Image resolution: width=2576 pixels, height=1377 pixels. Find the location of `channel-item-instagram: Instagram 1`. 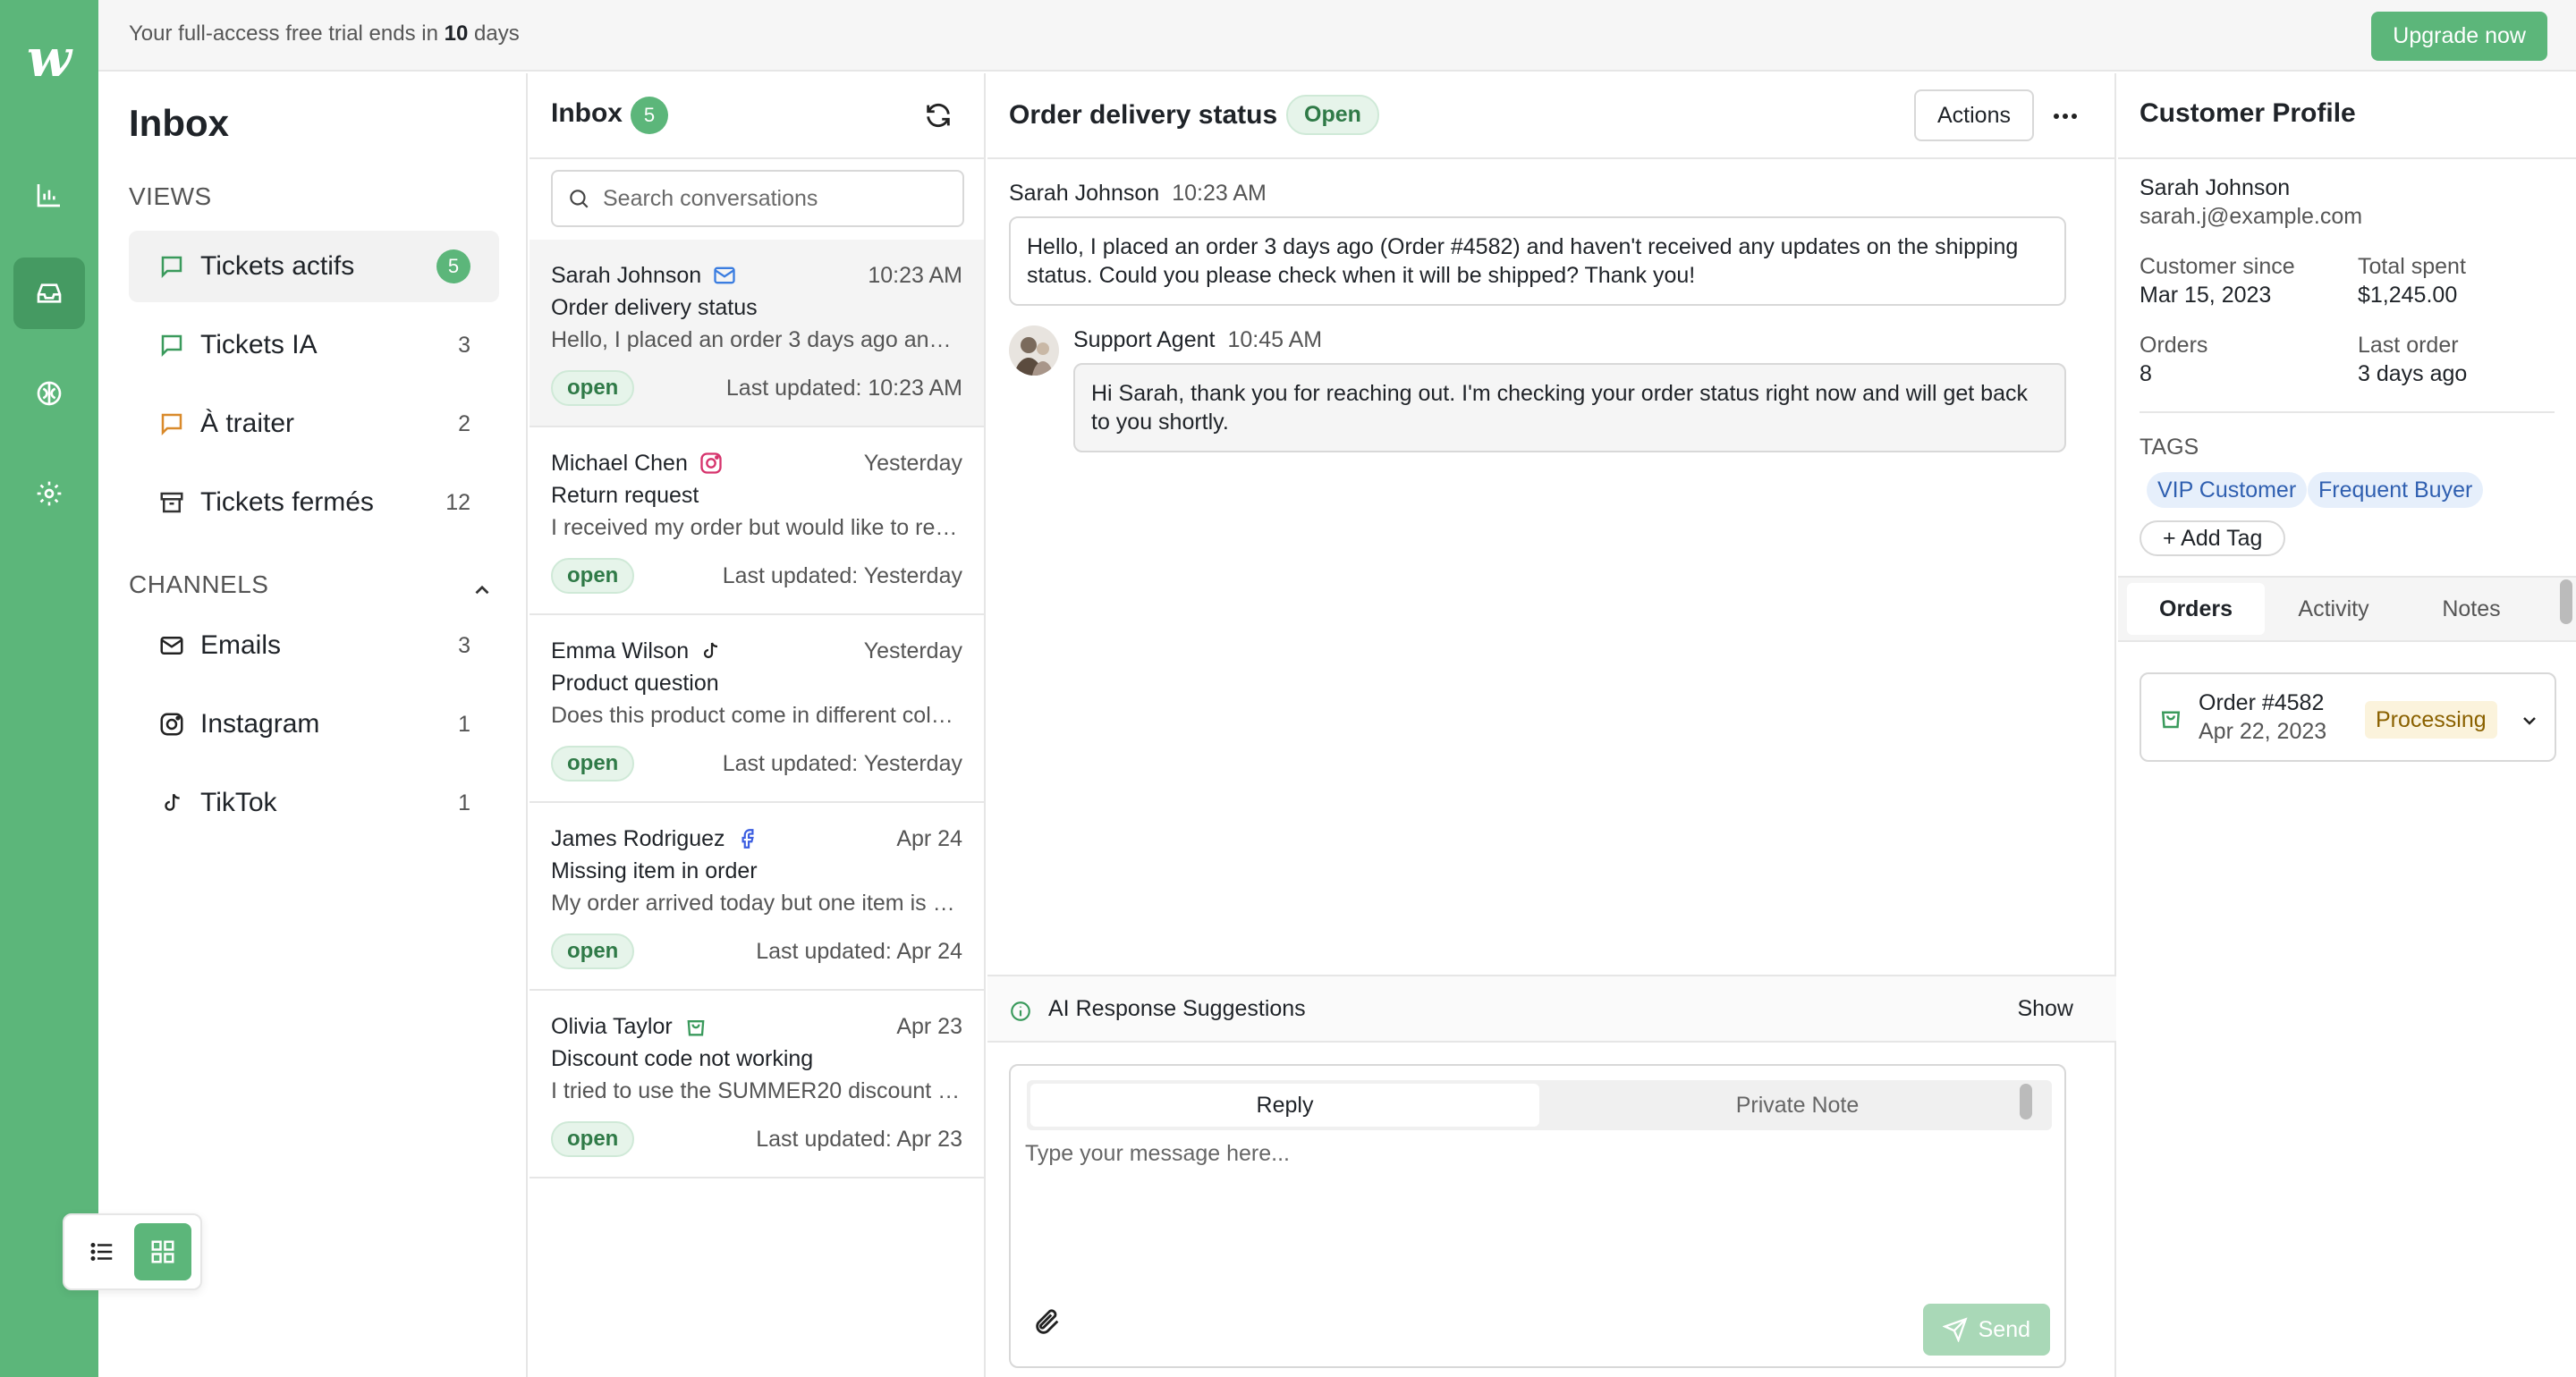

channel-item-instagram: Instagram 1 is located at coordinates (314, 724).